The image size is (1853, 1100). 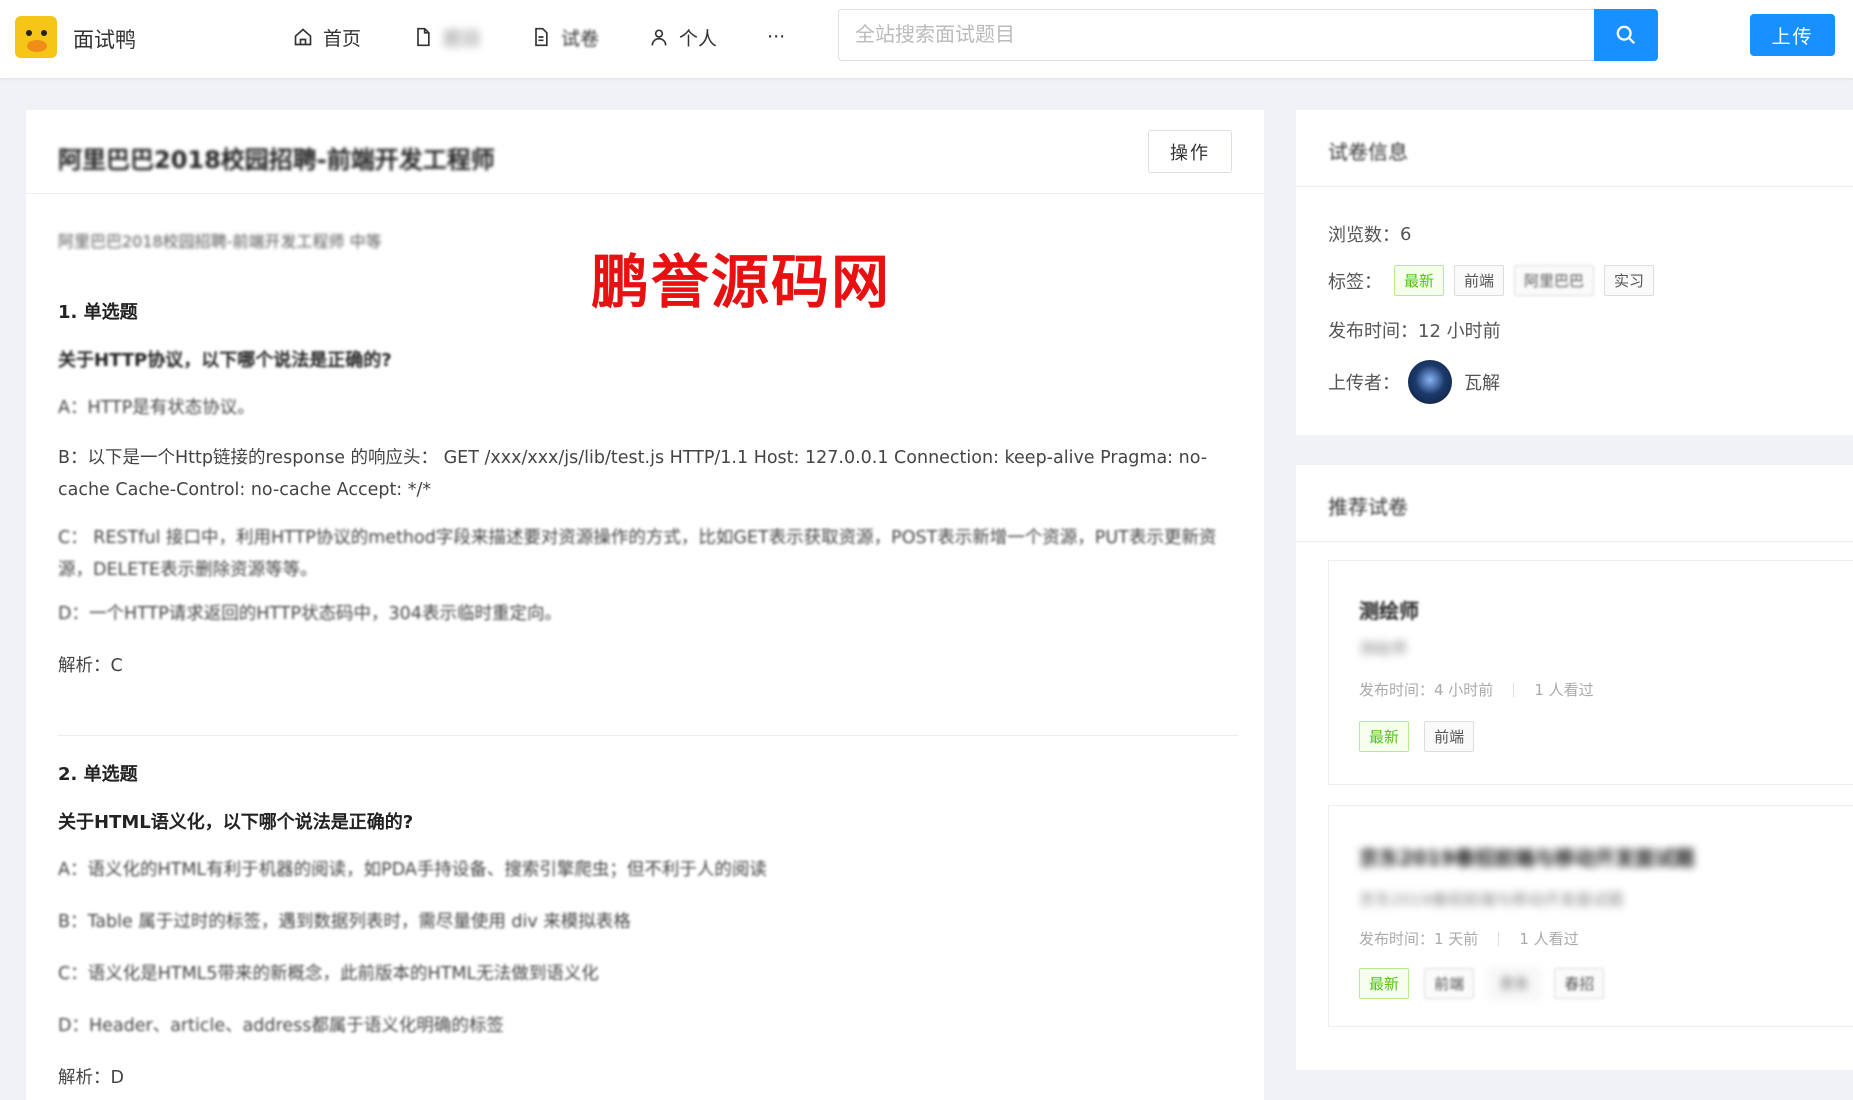 What do you see at coordinates (1459, 331) in the screenshot?
I see `publish-time: 12 小时前` at bounding box center [1459, 331].